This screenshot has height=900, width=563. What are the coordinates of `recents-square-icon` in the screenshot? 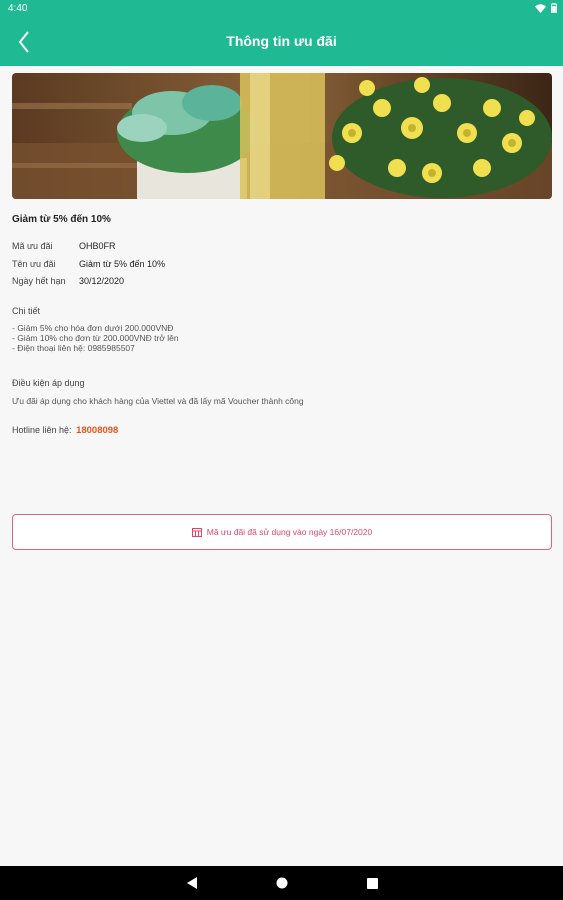 It's located at (372, 883).